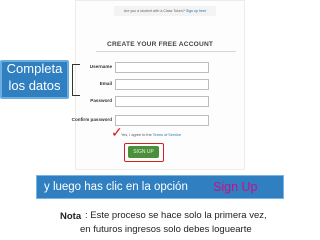 The width and height of the screenshot is (320, 240). I want to click on banner-emphasis: Sign Up, so click(235, 187).